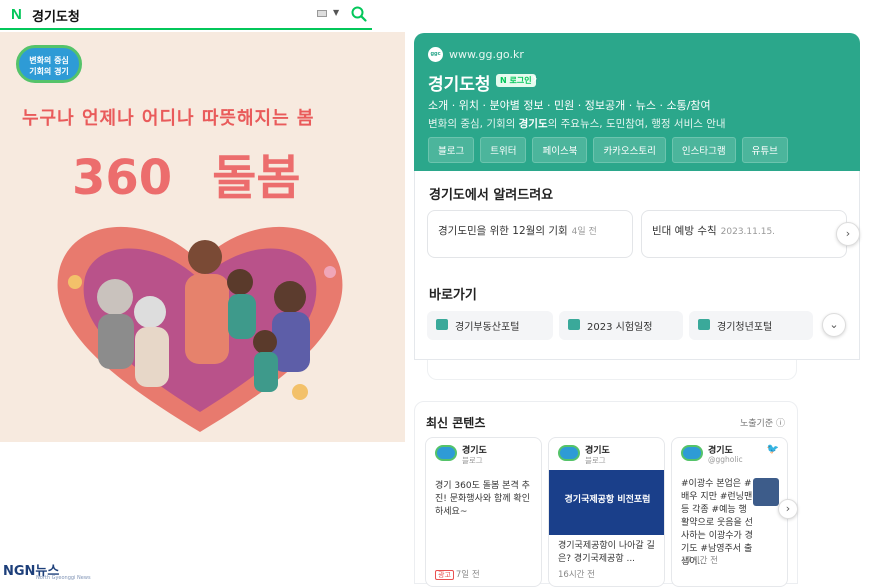 The width and height of the screenshot is (875, 587). I want to click on chip-instagram: 인스타그램, so click(703, 150).